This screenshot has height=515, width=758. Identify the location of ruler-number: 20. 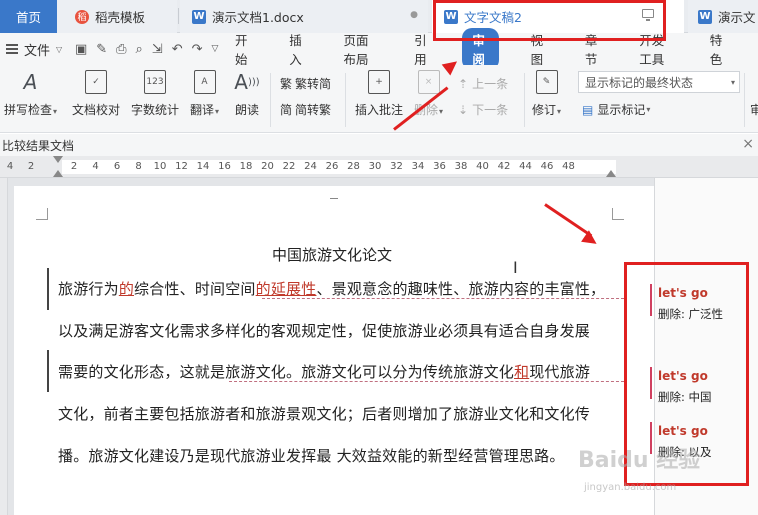
(267, 166).